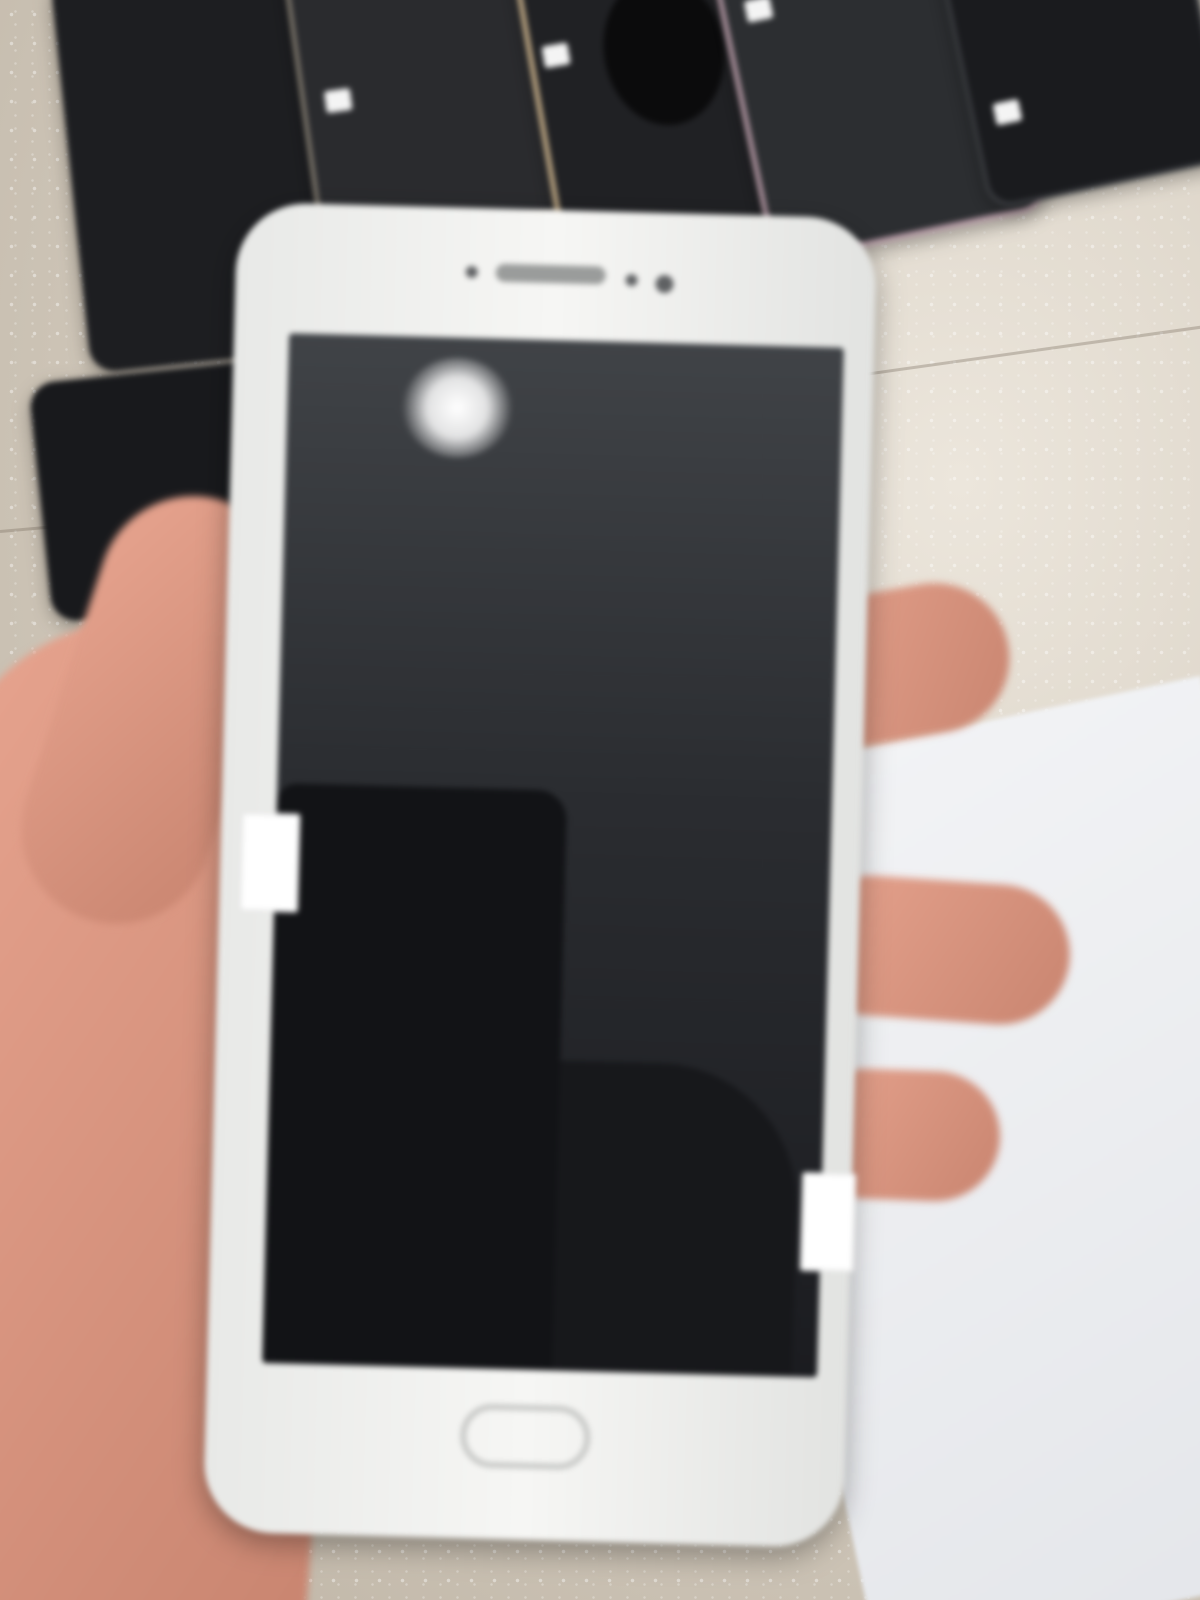  Describe the element at coordinates (550, 274) in the screenshot. I see `earpiece` at that location.